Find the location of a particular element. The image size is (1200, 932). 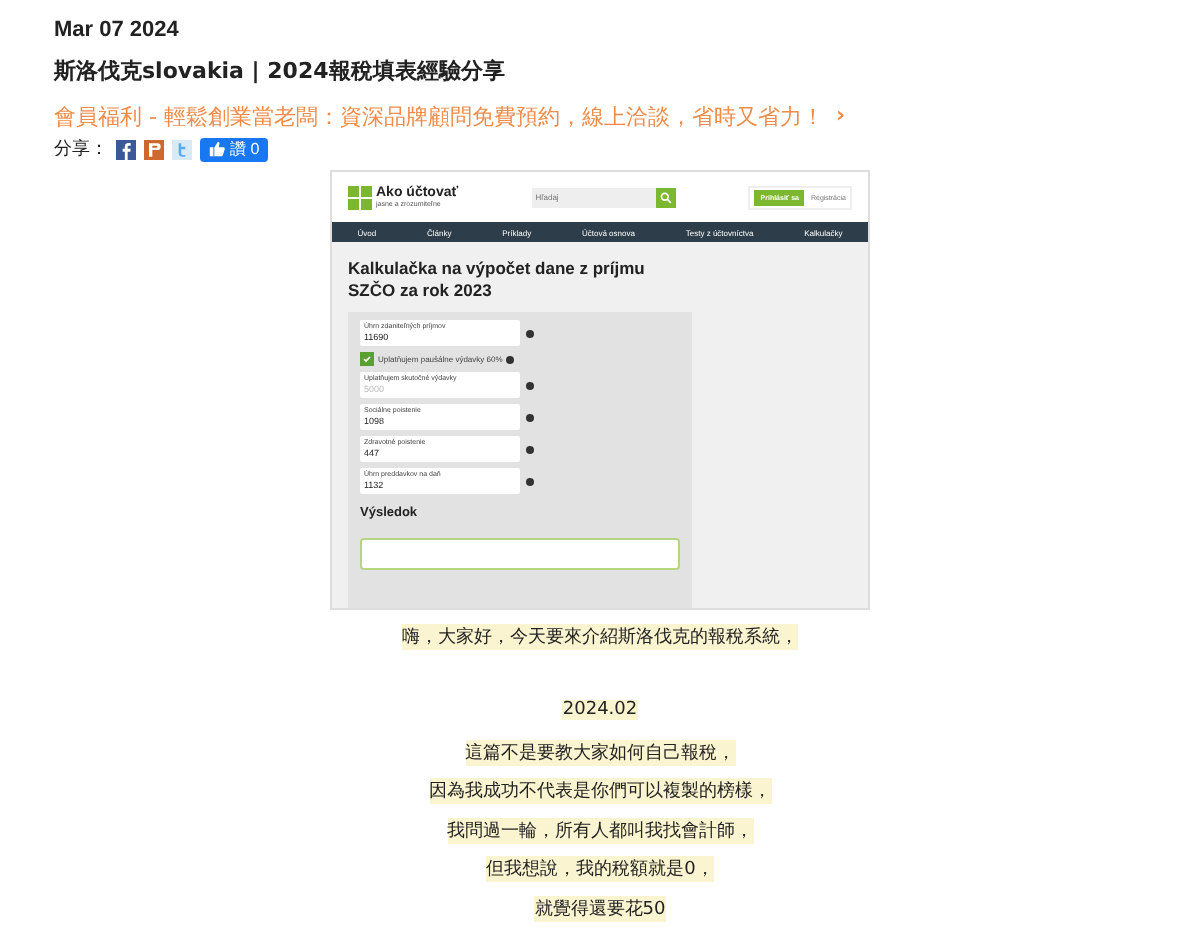

like-button: 讚 0 is located at coordinates (234, 149).